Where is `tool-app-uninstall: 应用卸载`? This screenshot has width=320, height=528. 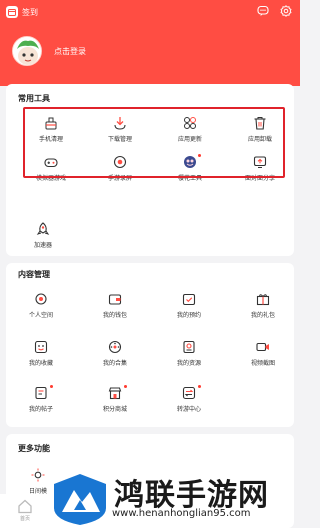 tool-app-uninstall: 应用卸载 is located at coordinates (260, 132).